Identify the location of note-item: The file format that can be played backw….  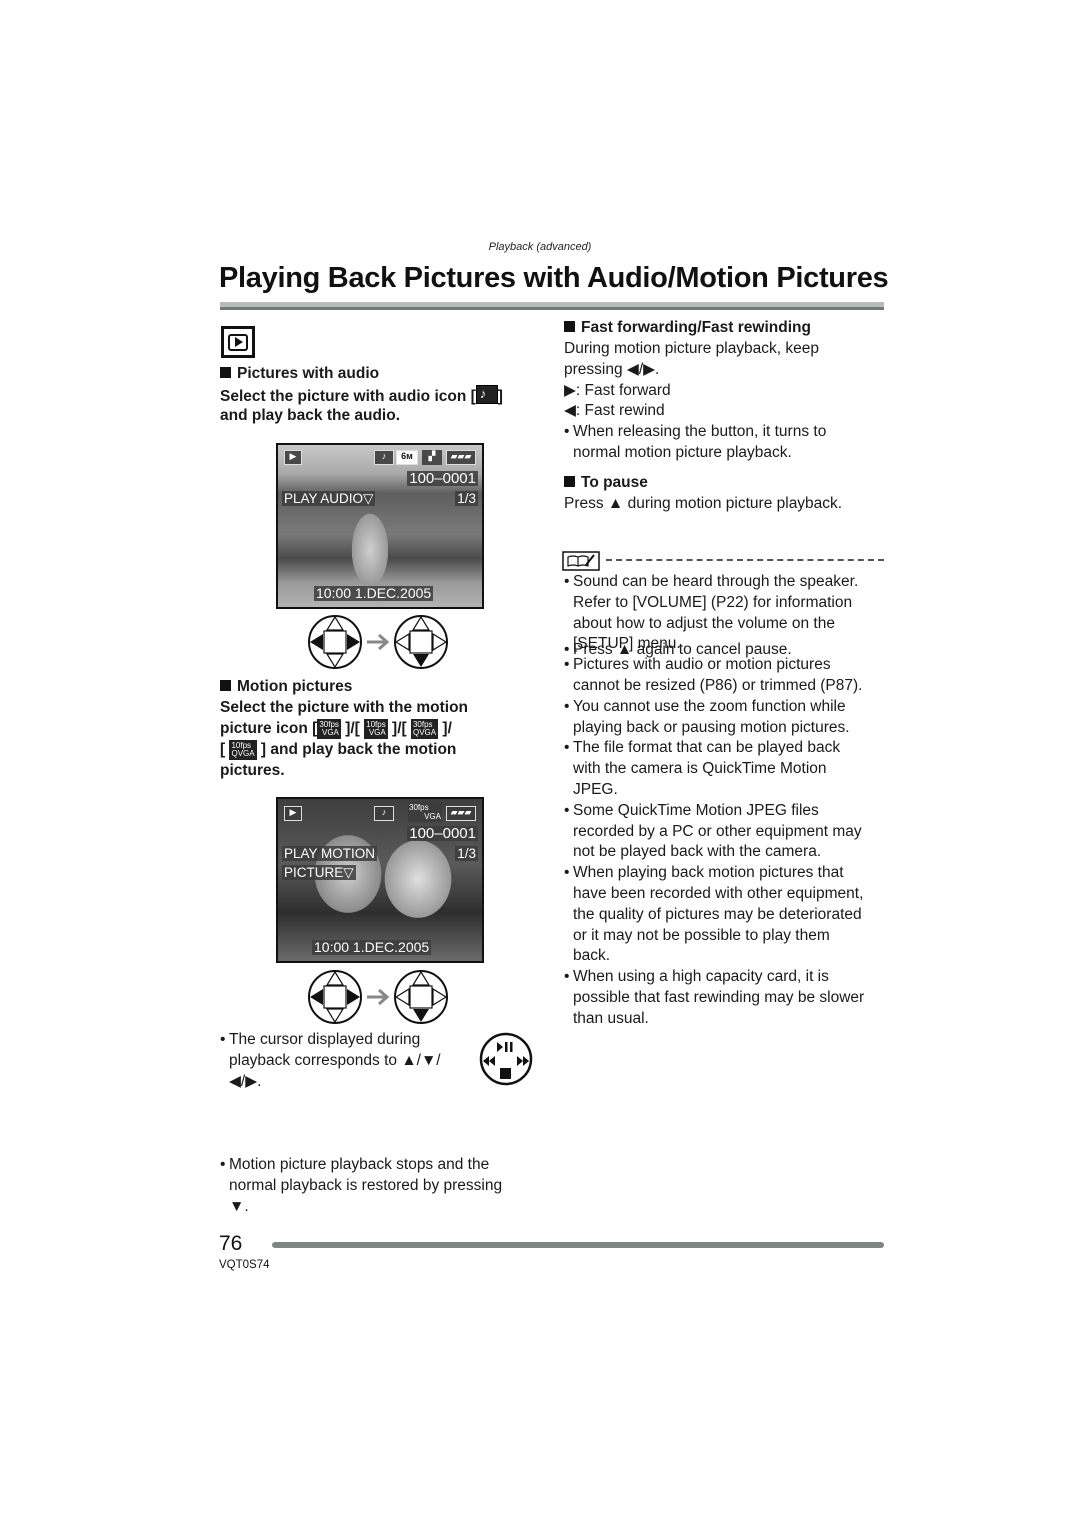
(729, 769).